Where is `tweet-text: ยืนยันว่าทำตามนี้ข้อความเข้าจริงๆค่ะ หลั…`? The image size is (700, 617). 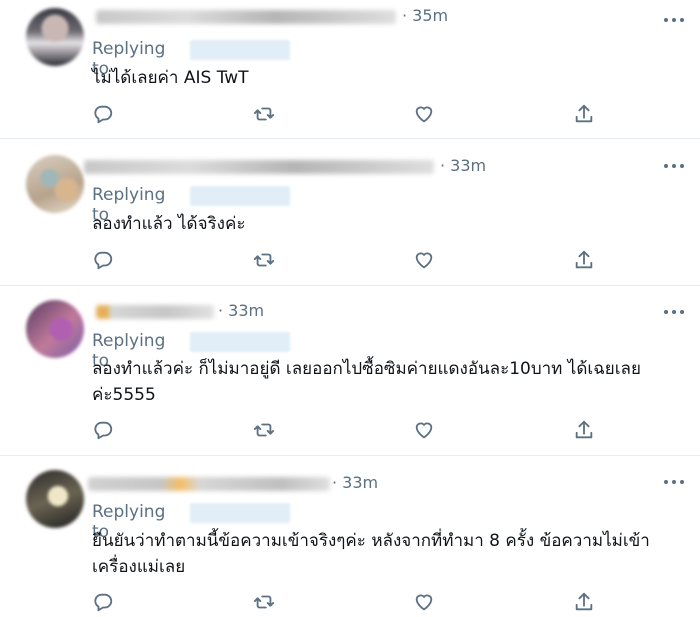 tweet-text: ยืนยันว่าทำตามนี้ข้อความเข้าจริงๆค่ะ หลั… is located at coordinates (371, 554).